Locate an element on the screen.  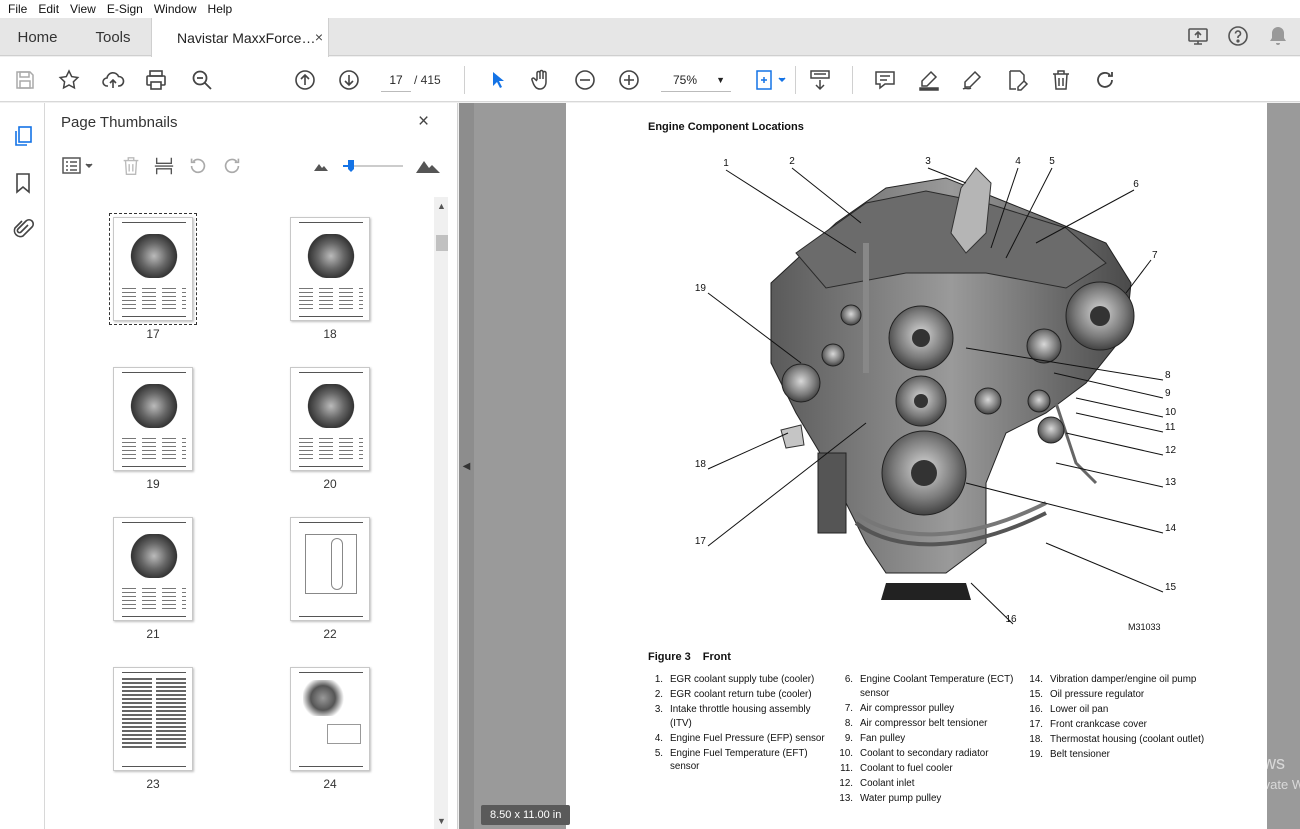
legend-item: 17. Front crankcase cover is located at coordinates (1120, 725).